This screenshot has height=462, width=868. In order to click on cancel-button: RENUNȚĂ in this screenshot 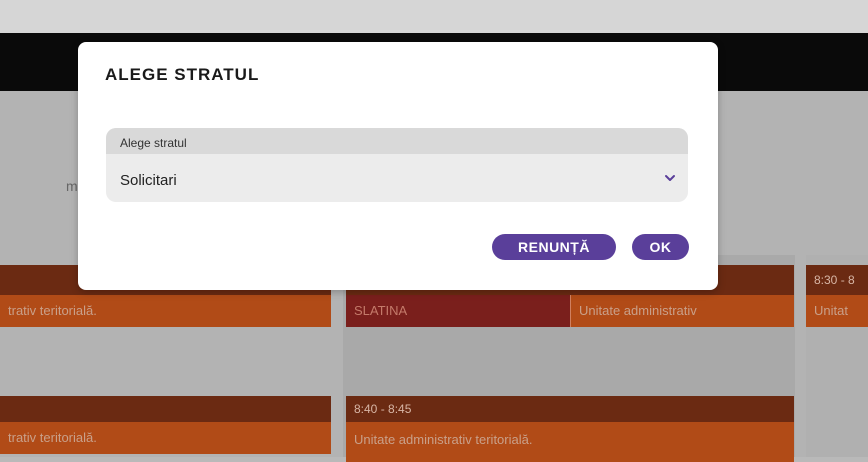, I will do `click(554, 247)`.